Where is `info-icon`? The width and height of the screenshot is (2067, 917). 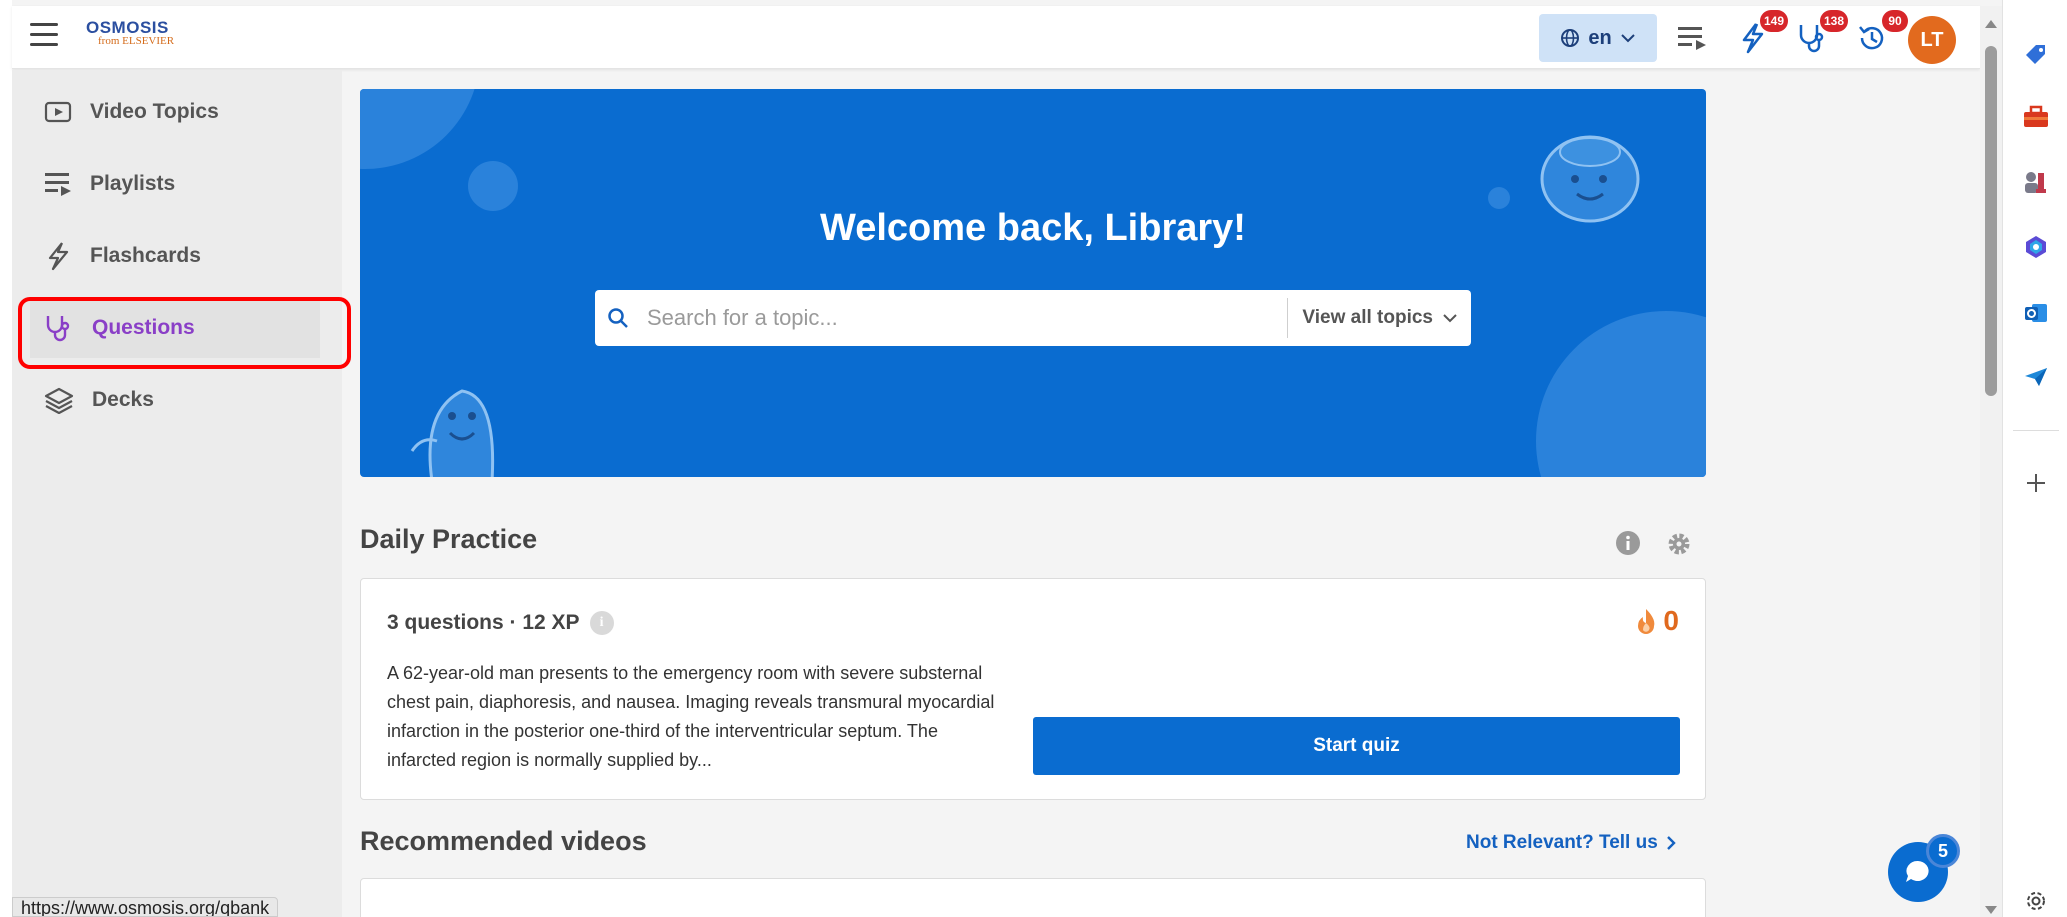
info-icon is located at coordinates (1628, 543).